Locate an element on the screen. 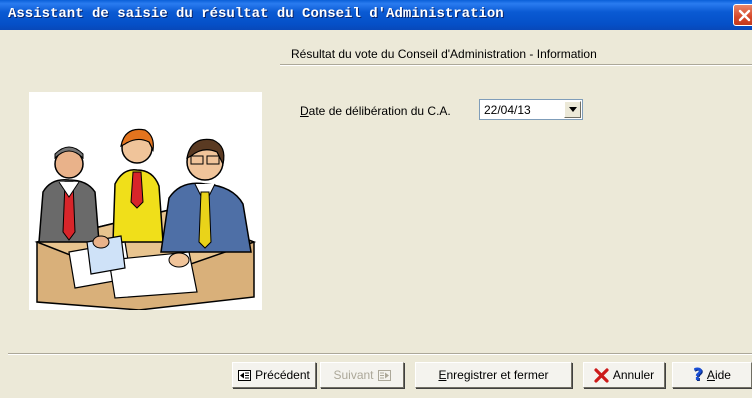 Image resolution: width=752 pixels, height=398 pixels. save-and-close-button: Enregistrer et fermer is located at coordinates (493, 375).